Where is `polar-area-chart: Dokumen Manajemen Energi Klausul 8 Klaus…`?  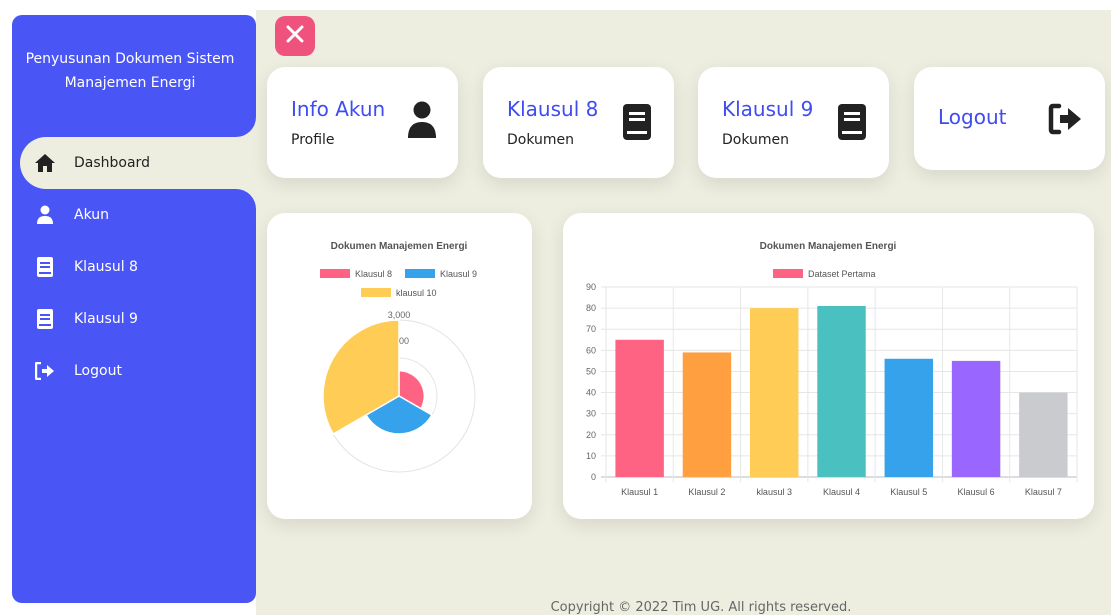 polar-area-chart: Dokumen Manajemen Energi Klausul 8 Klaus… is located at coordinates (398, 357).